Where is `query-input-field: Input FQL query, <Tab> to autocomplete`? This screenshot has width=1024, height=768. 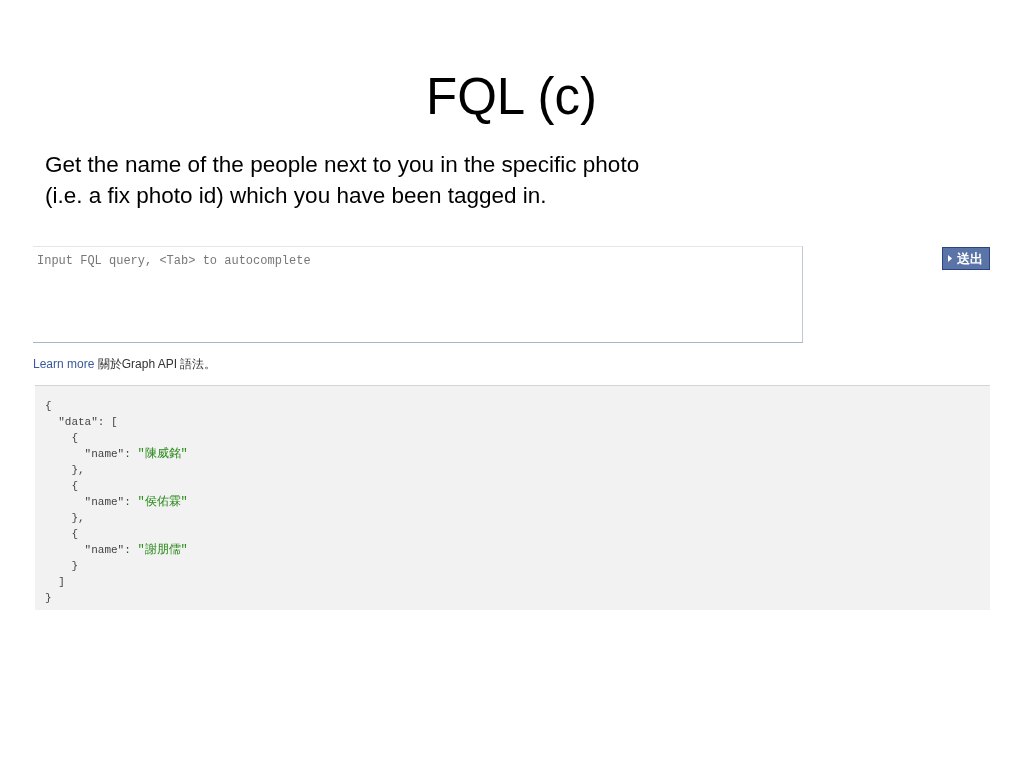
query-input-field: Input FQL query, <Tab> to autocomplete is located at coordinates (418, 294).